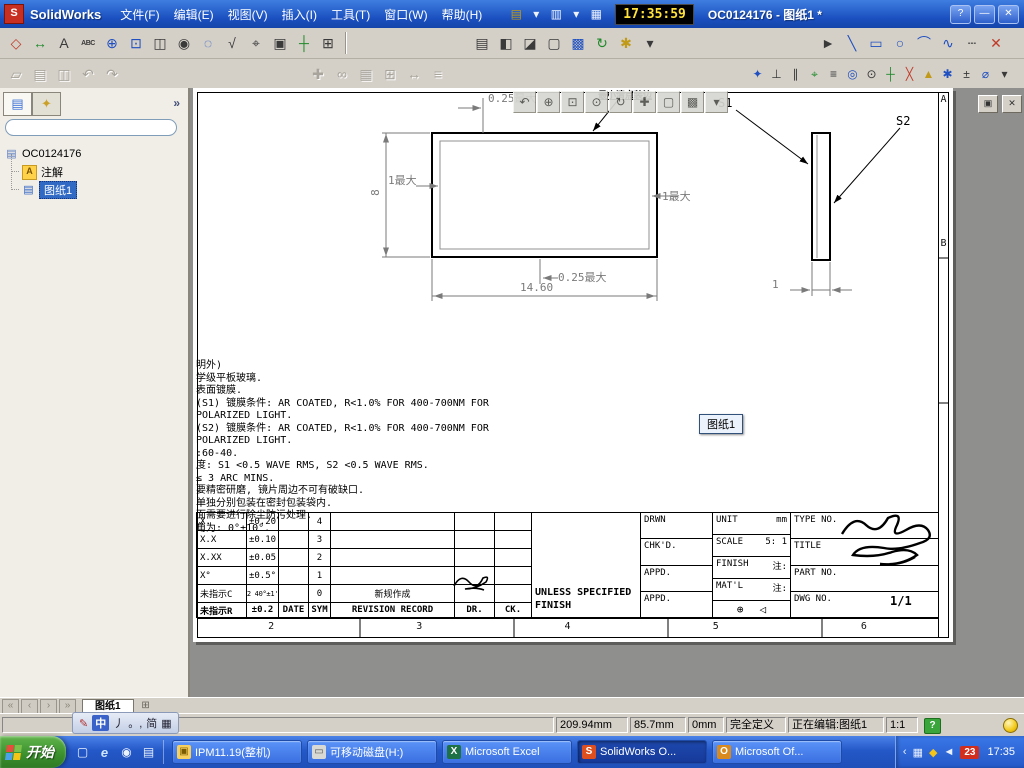  I want to click on shaded-view-icon: ▩, so click(578, 43).